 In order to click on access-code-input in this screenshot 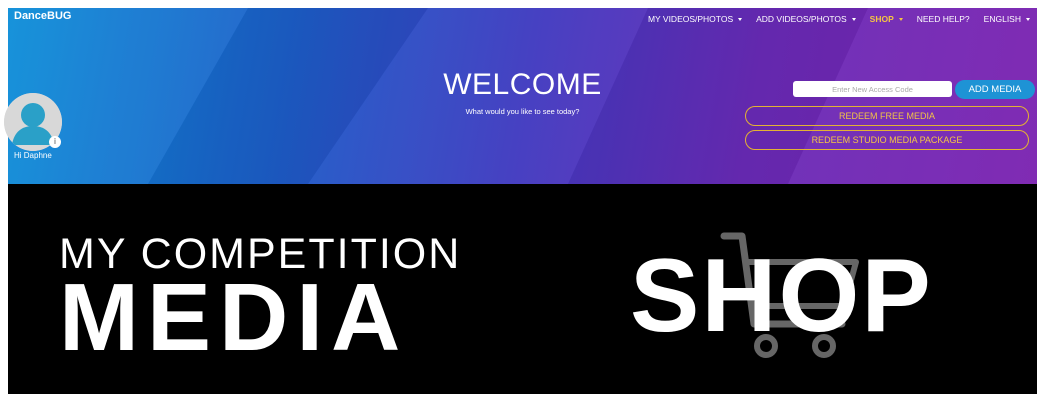, I will do `click(872, 89)`.